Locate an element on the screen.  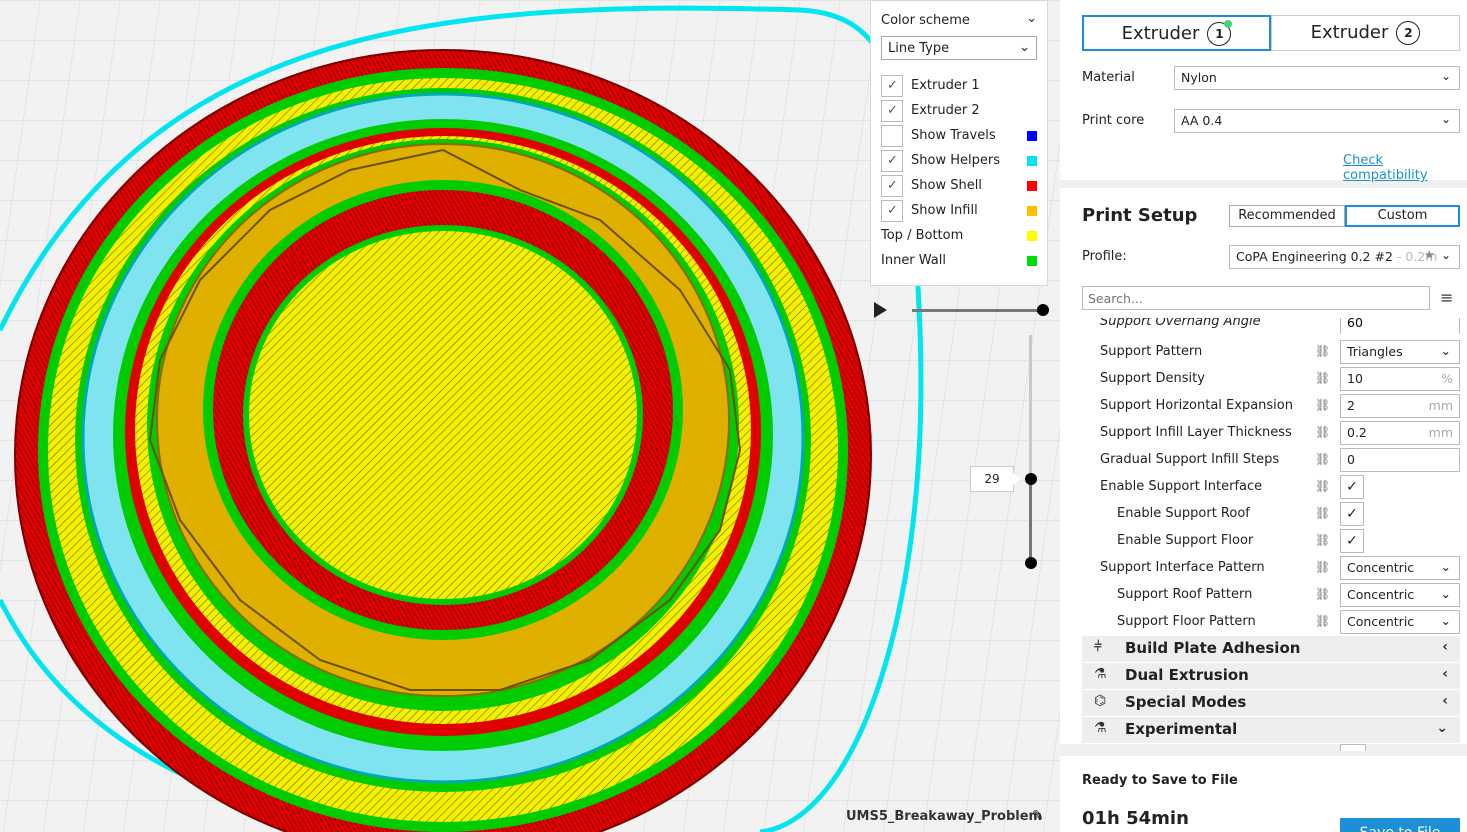
setting-select: Triangles ⌄ is located at coordinates (1400, 352).